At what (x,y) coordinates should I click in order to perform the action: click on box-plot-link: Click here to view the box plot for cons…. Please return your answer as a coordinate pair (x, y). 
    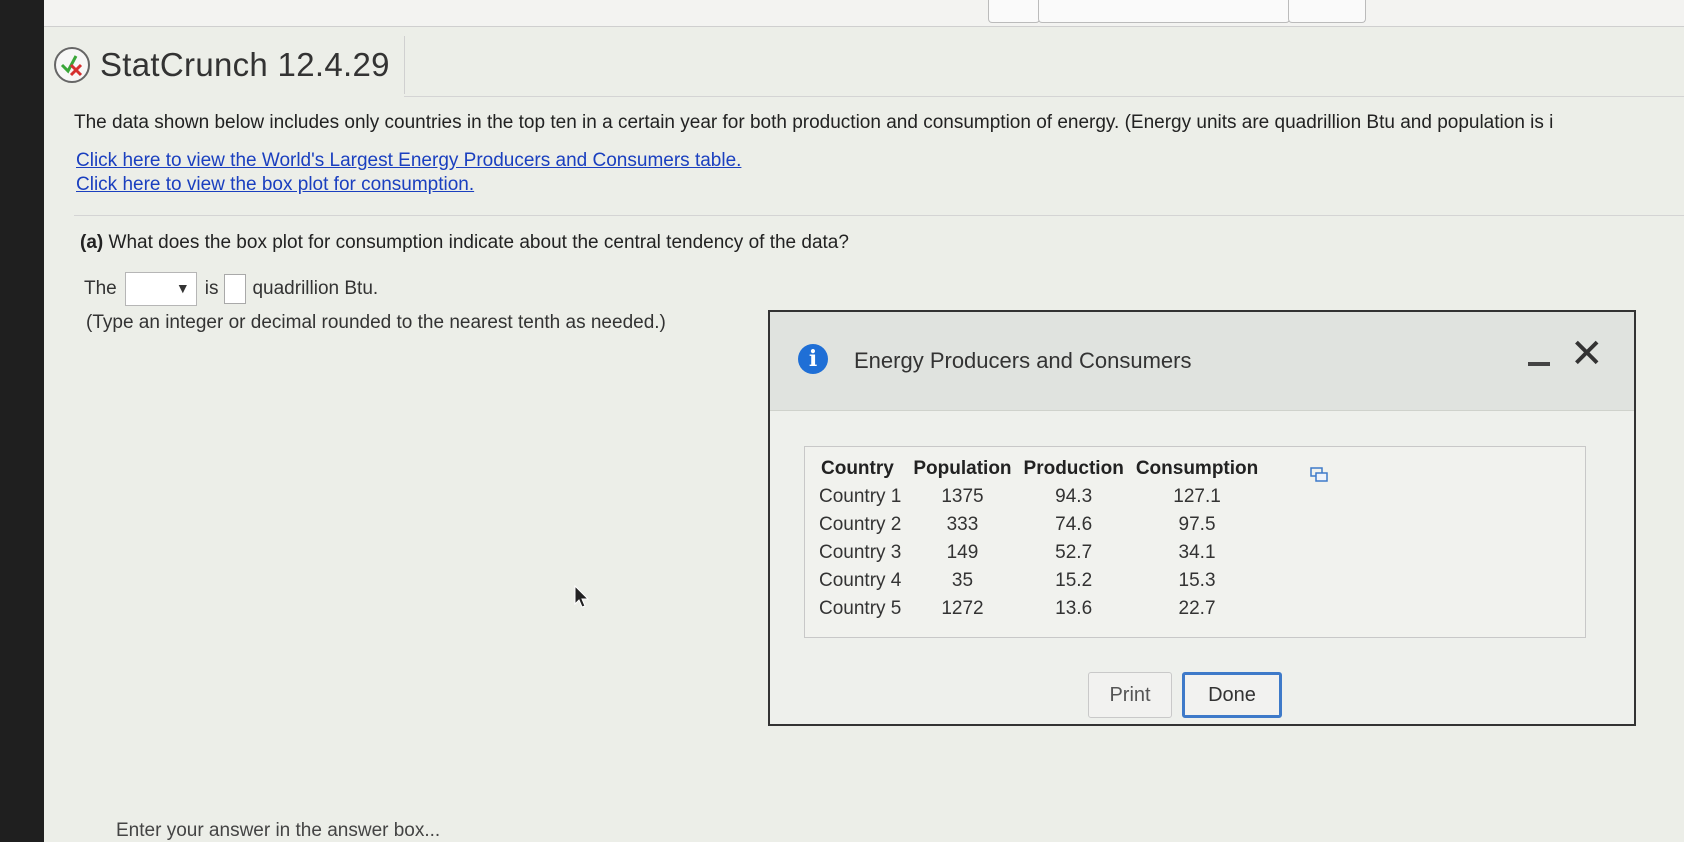
    Looking at the image, I should click on (275, 185).